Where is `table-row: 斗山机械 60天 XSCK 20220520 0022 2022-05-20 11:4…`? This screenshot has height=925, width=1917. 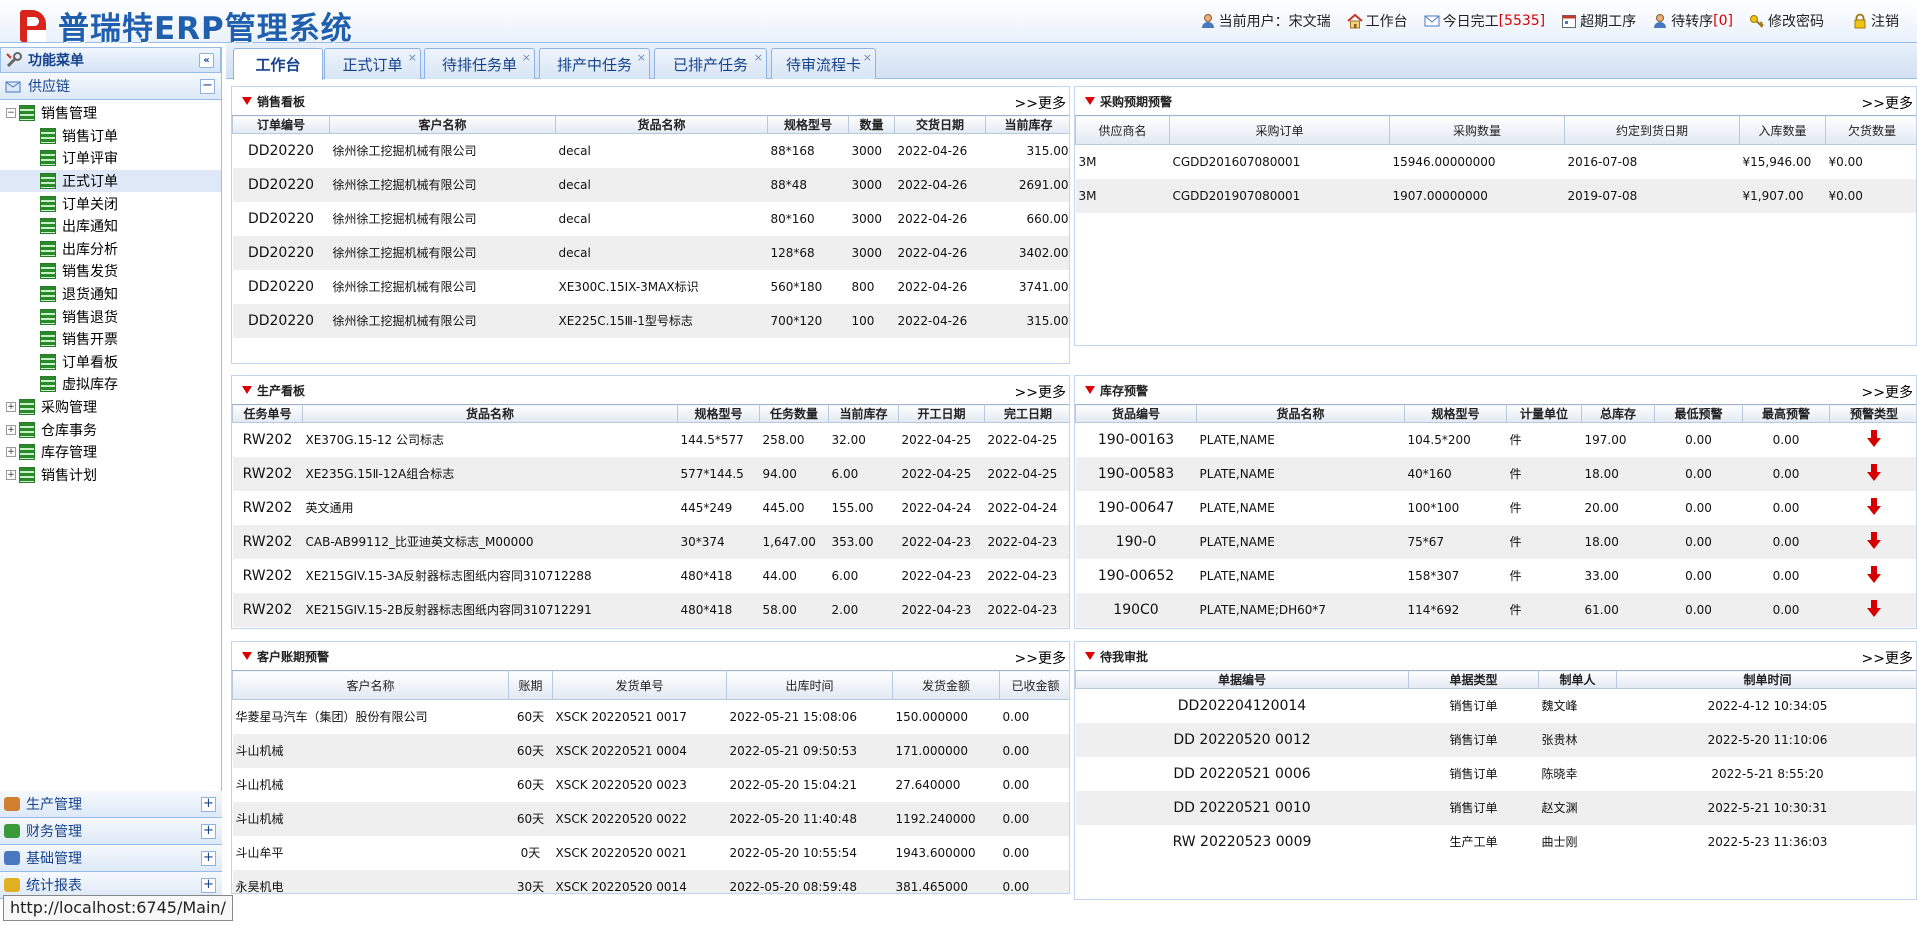
table-row: 斗山机械 60天 XSCK 20220520 0022 2022-05-20 11:4… is located at coordinates (650, 818).